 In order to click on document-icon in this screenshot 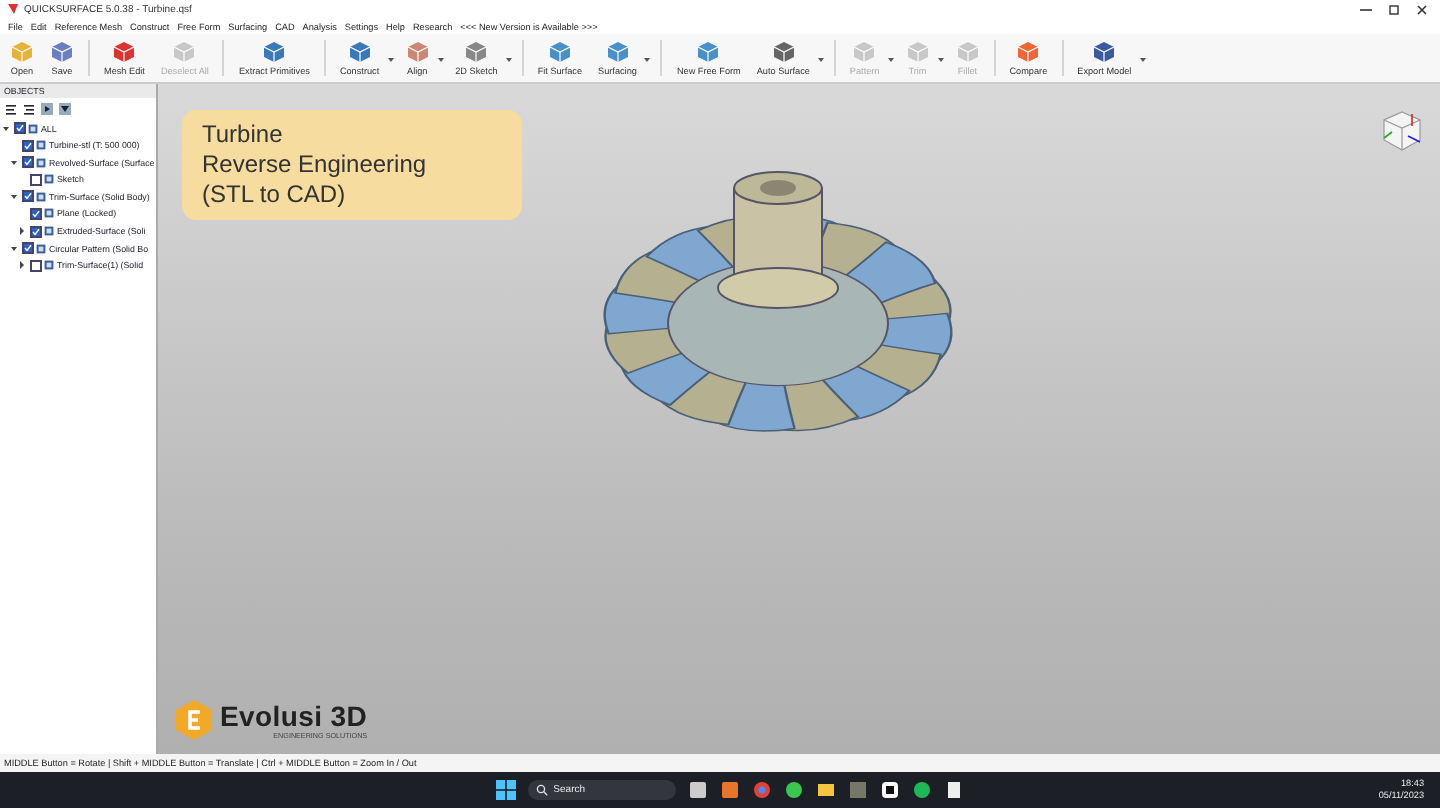, I will do `click(953, 790)`.